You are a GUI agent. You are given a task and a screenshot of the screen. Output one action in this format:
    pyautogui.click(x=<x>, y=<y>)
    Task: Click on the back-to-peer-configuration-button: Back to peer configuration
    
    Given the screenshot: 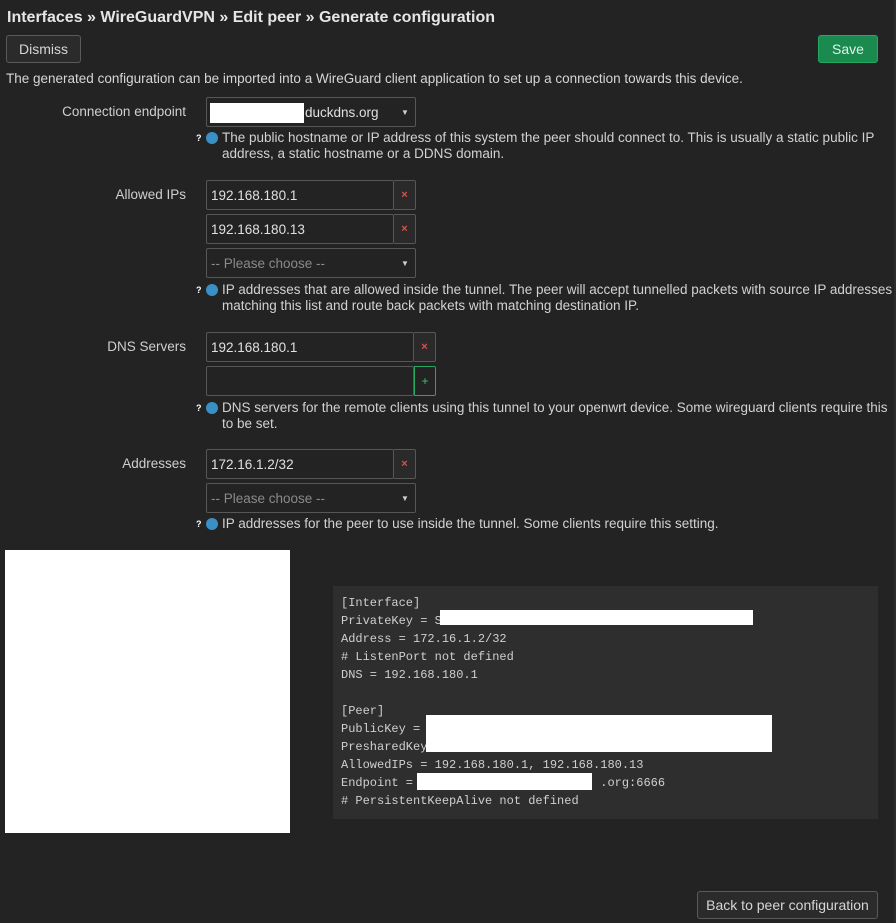 What is the action you would take?
    pyautogui.click(x=787, y=905)
    